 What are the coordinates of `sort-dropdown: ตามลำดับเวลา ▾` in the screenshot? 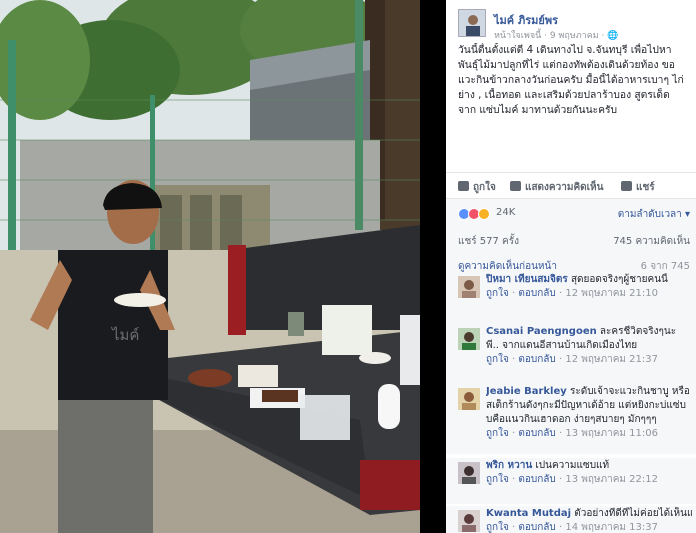 It's located at (654, 214).